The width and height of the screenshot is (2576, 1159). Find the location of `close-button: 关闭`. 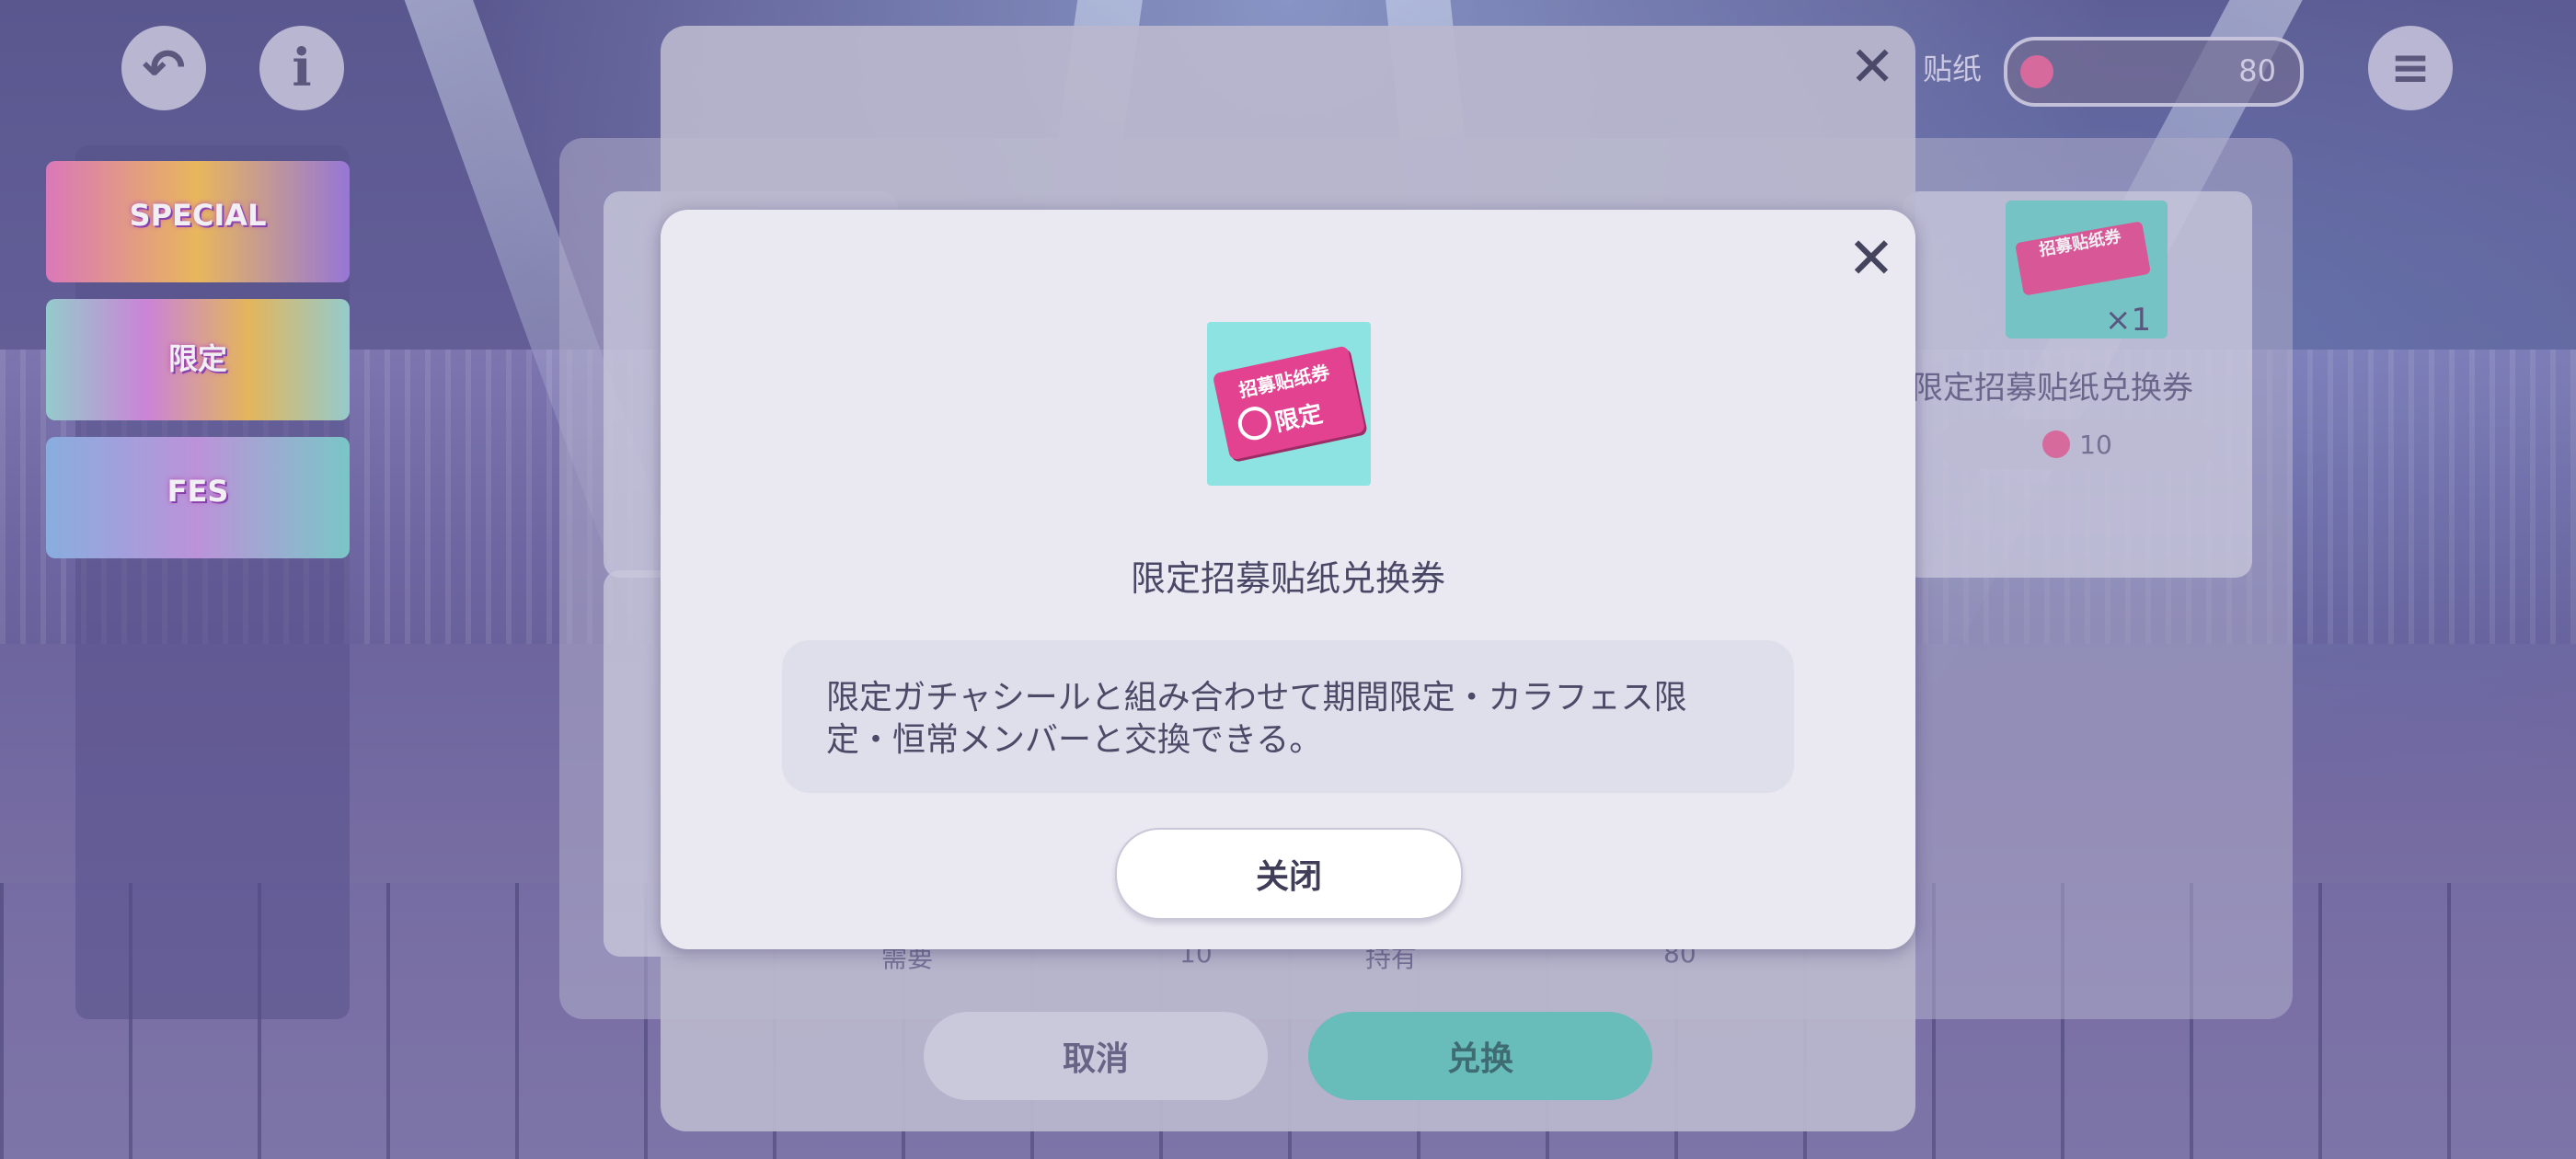

close-button: 关闭 is located at coordinates (1289, 874).